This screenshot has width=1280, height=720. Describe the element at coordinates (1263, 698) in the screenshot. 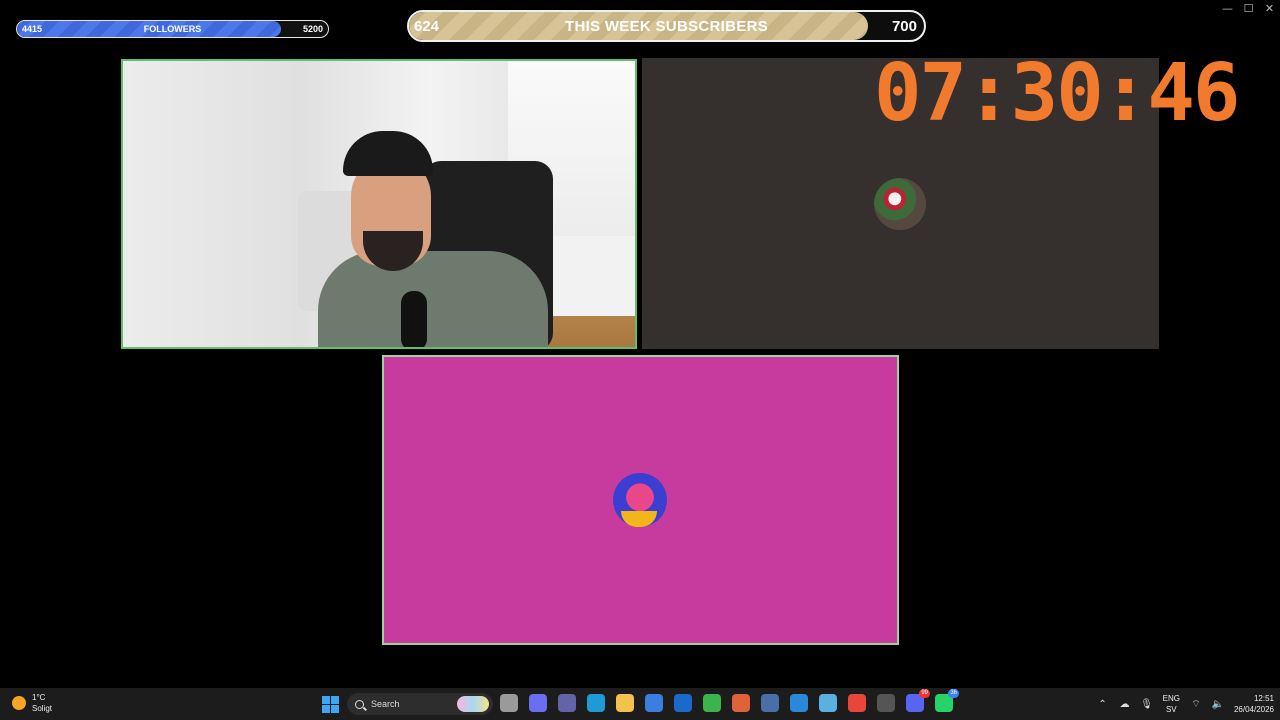

I see `clock-time: 12:51` at that location.